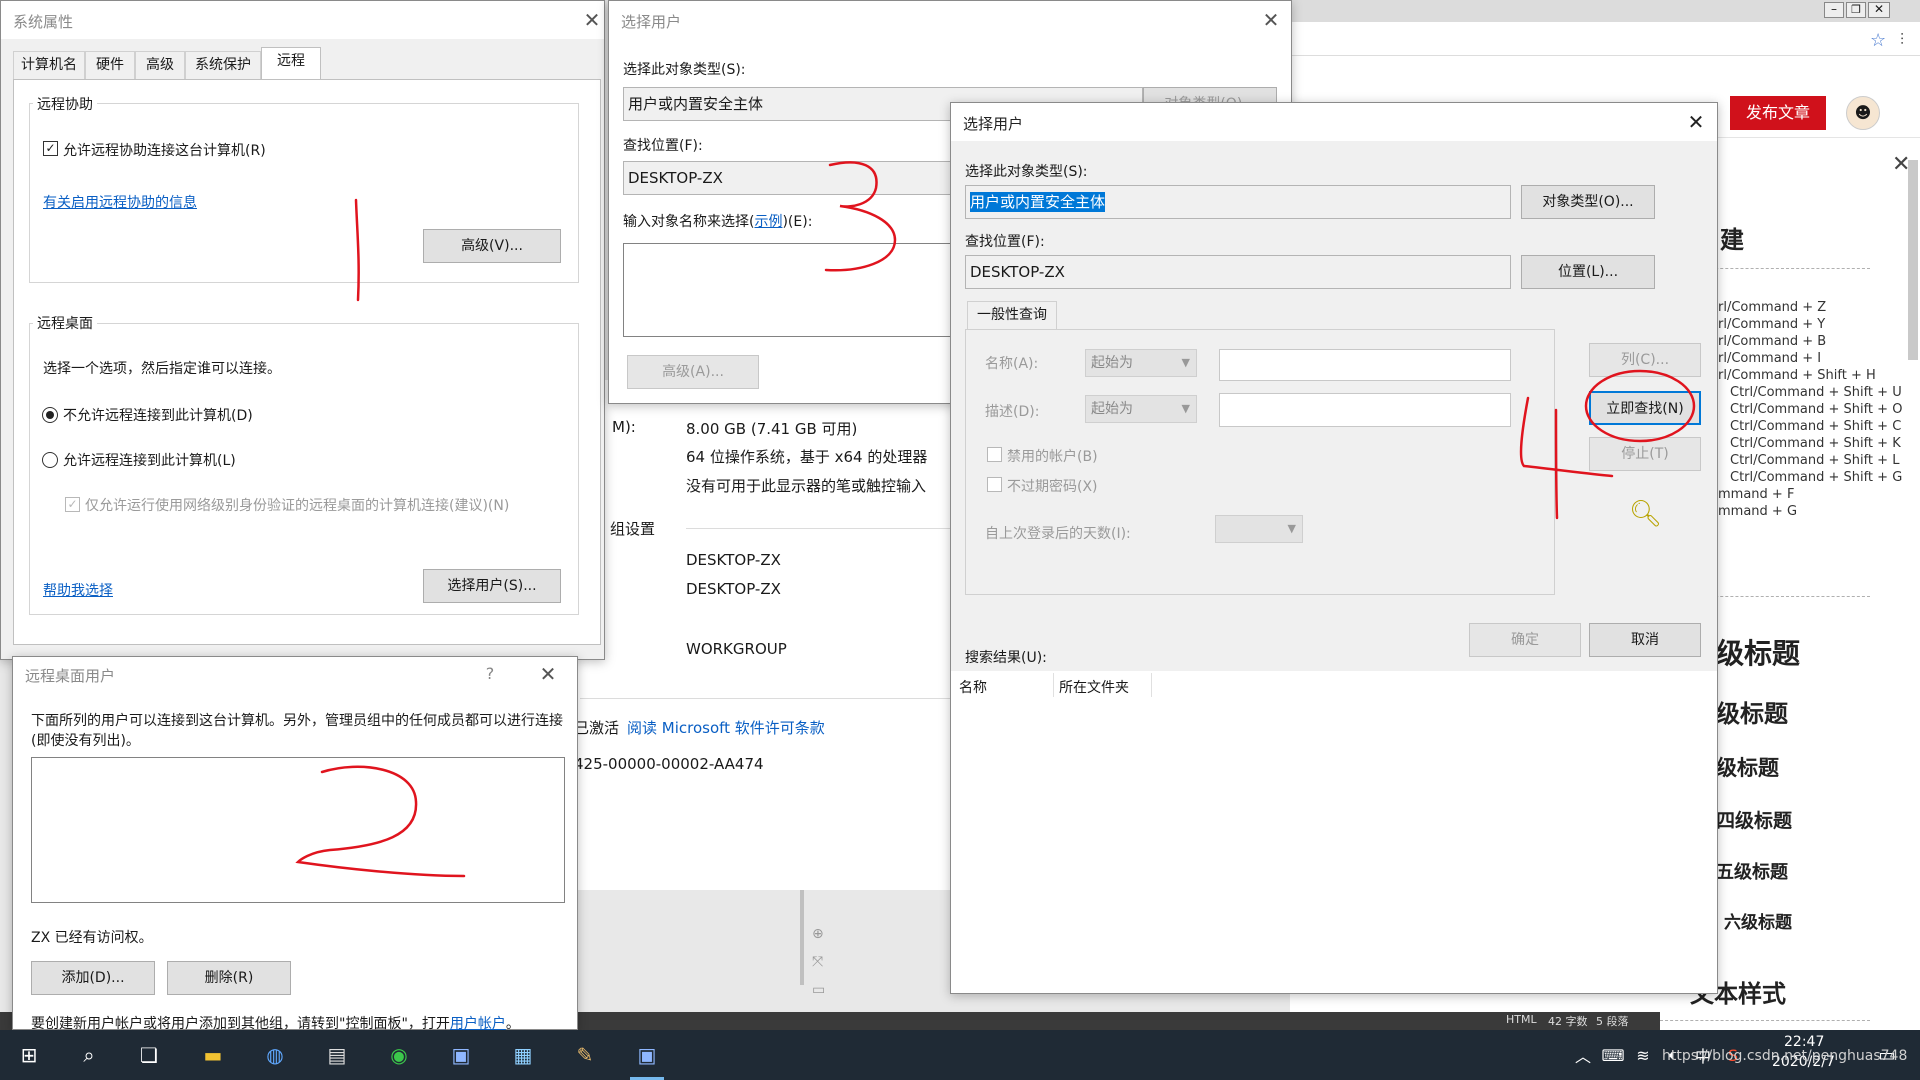 The image size is (1920, 1080). What do you see at coordinates (1583, 1055) in the screenshot?
I see `chevron-up-icon: ︿` at bounding box center [1583, 1055].